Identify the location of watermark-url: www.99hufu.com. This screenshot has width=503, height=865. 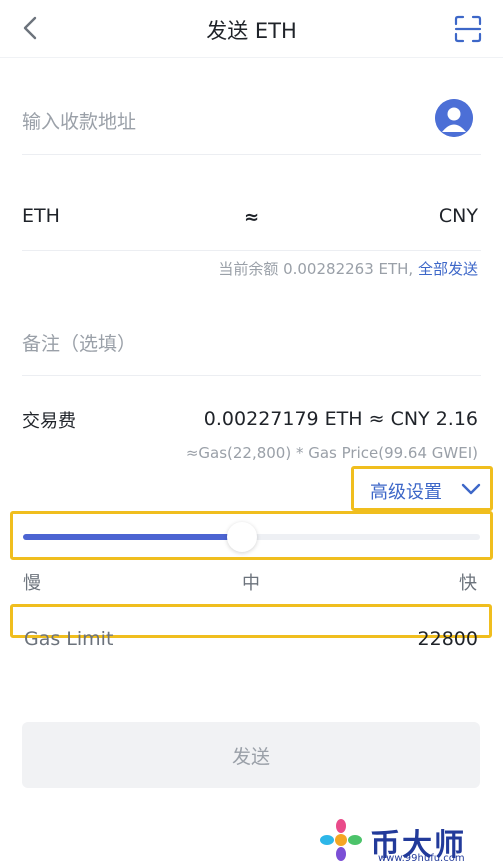
(421, 858).